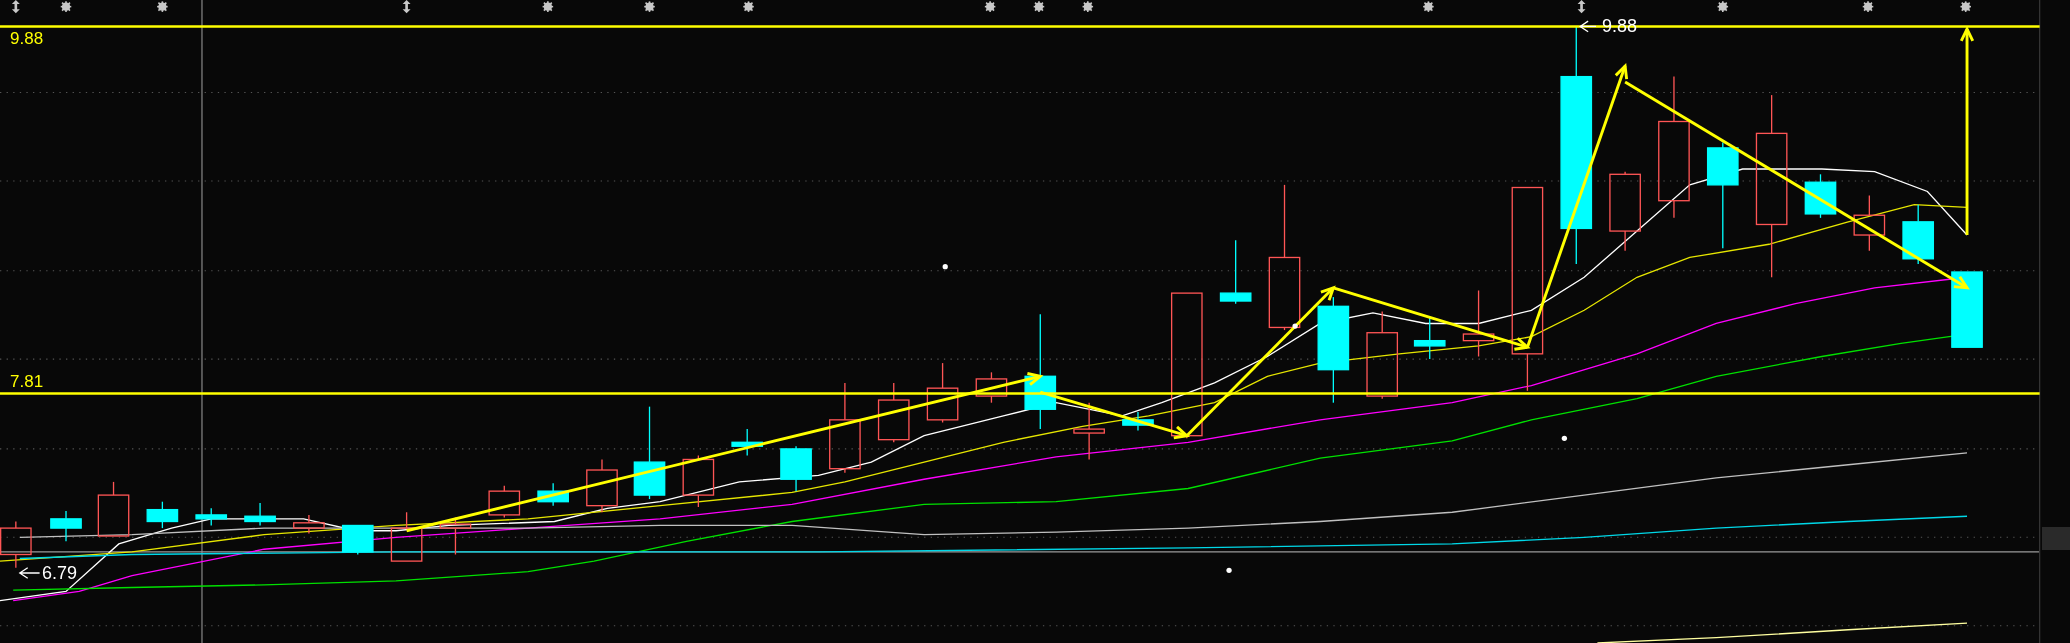  I want to click on price-level-label: 7.81, so click(27, 381).